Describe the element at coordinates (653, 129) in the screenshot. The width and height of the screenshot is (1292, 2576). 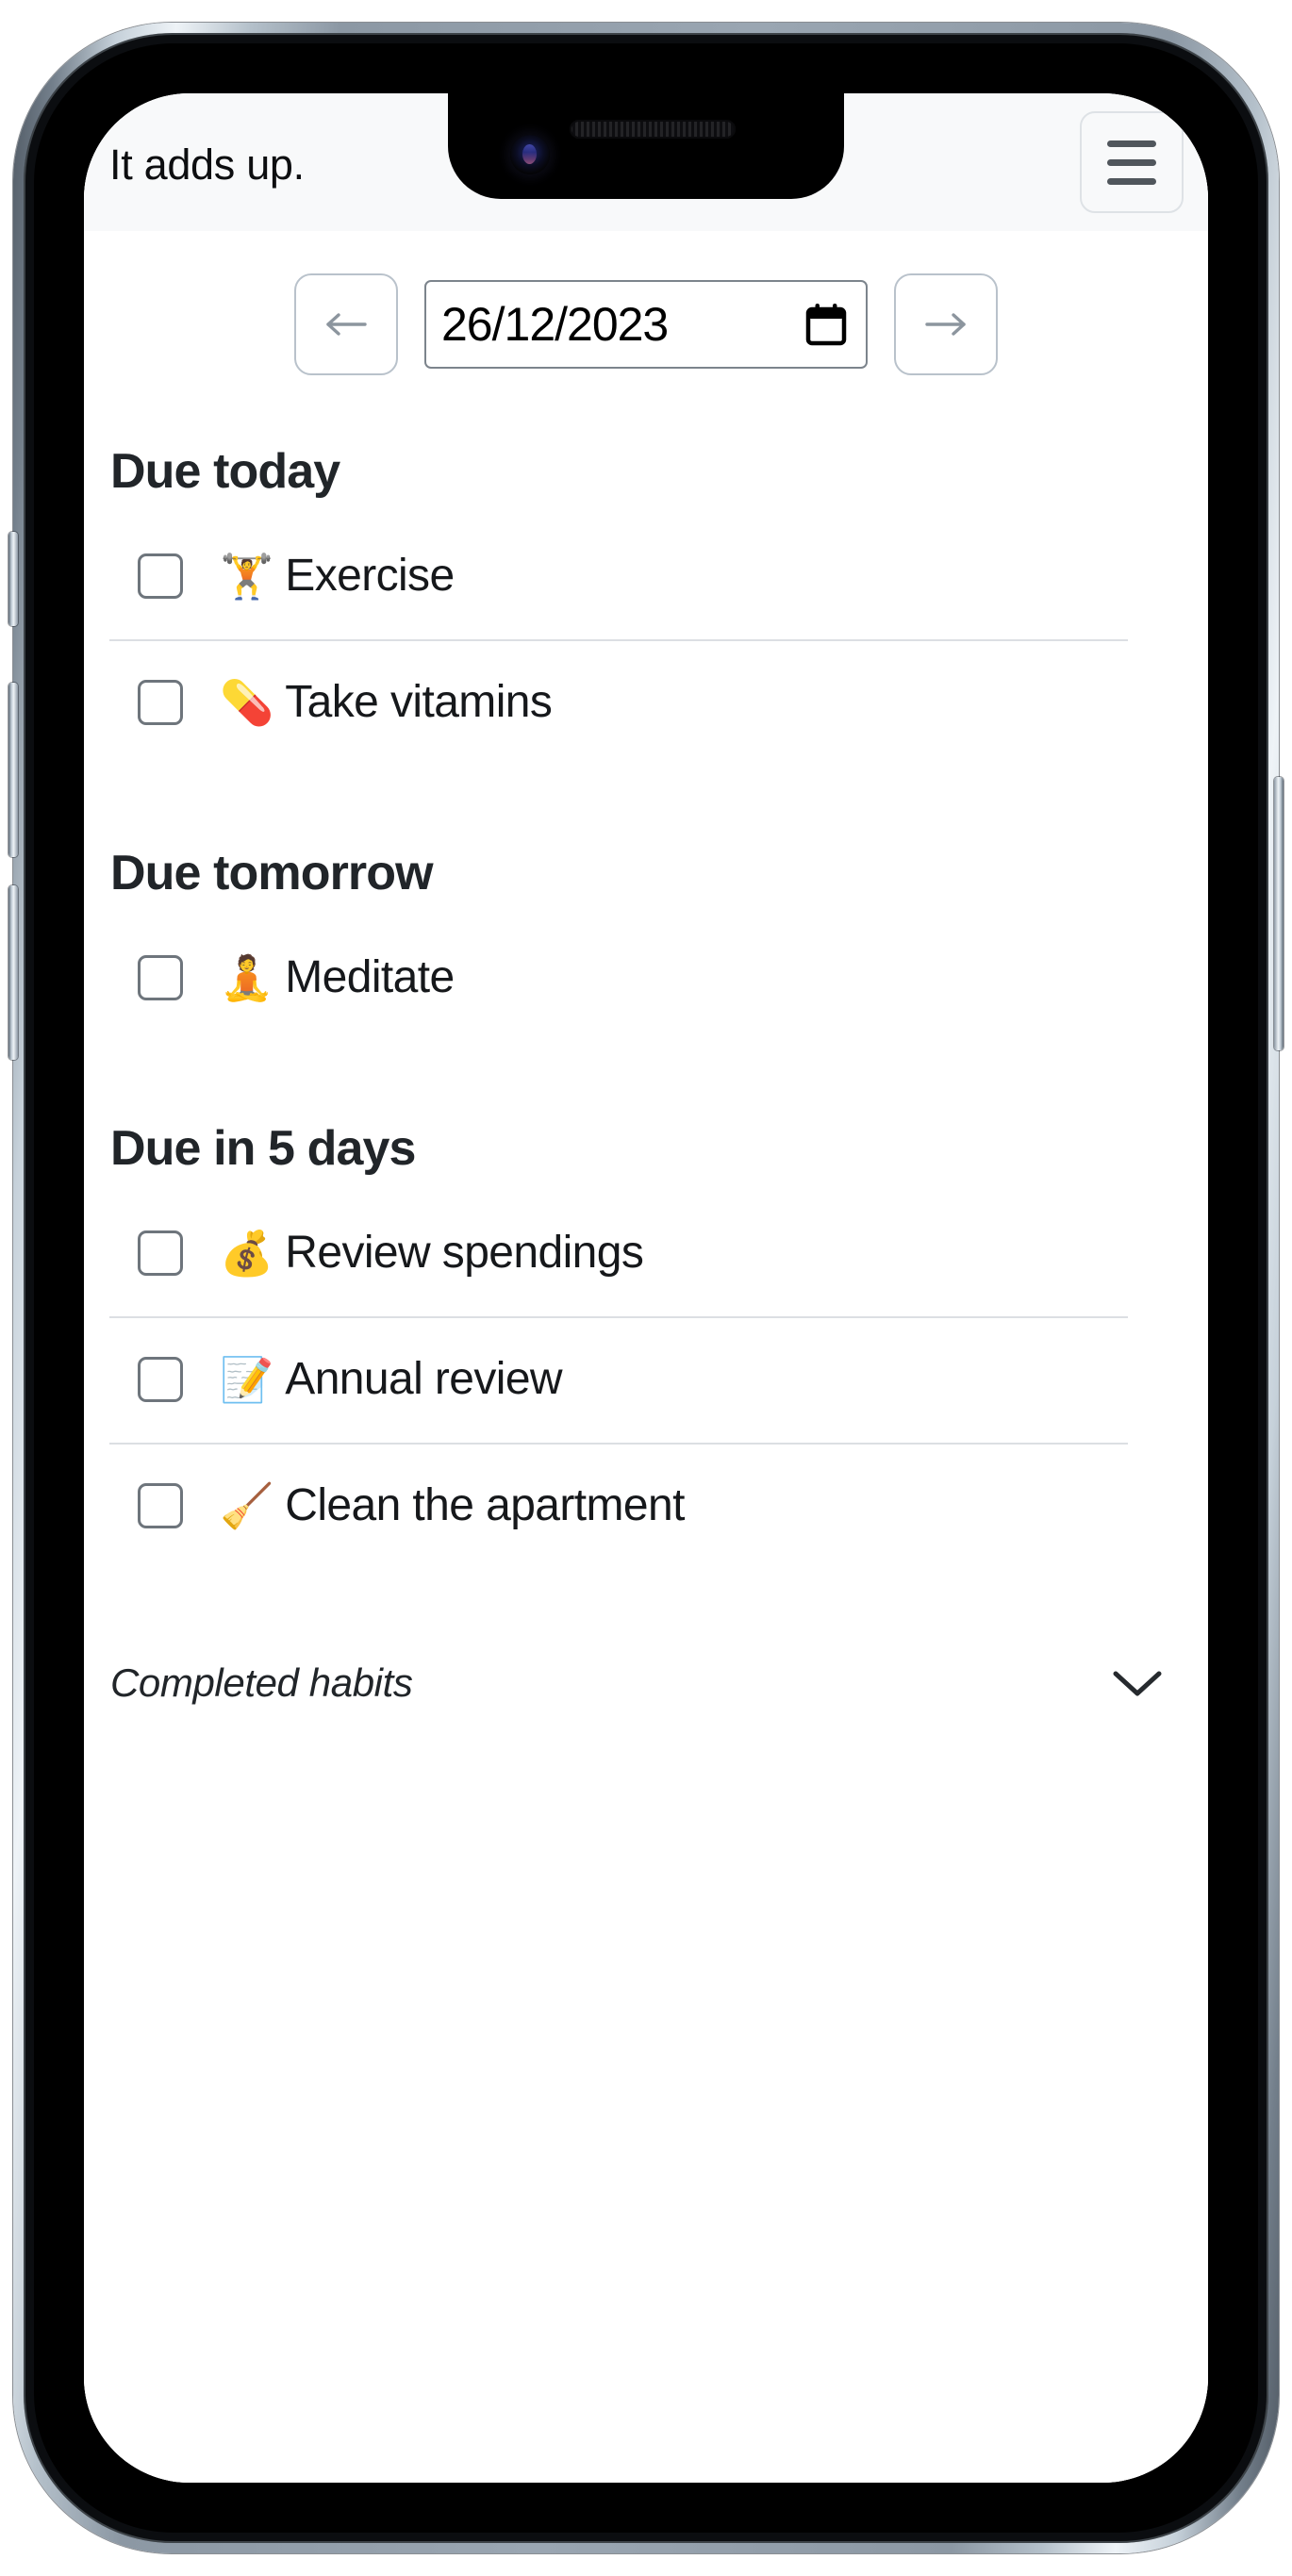
I see `earpiece-speaker` at that location.